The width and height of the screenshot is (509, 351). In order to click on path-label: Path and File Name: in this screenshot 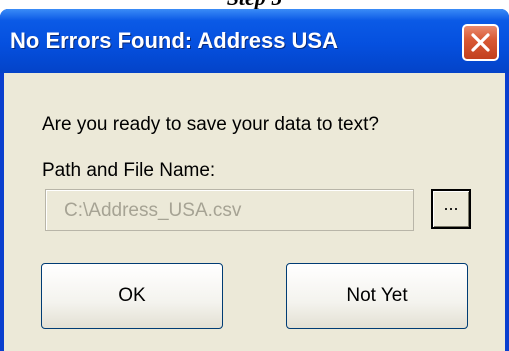, I will do `click(129, 170)`.